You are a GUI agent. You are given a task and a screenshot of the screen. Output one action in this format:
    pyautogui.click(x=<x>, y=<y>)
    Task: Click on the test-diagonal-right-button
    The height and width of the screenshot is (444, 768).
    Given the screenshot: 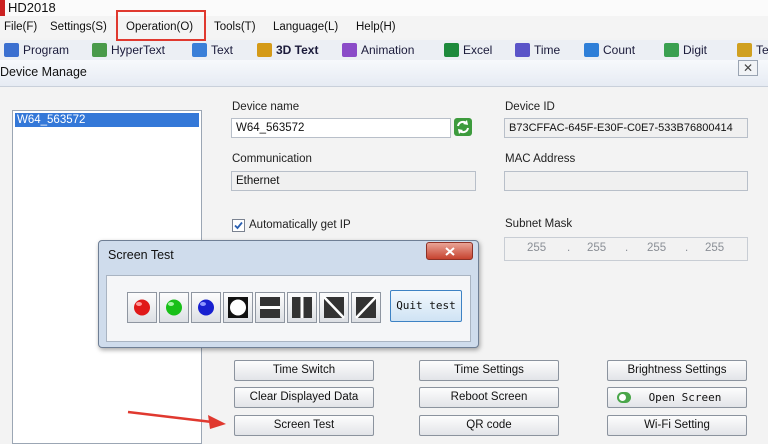 What is the action you would take?
    pyautogui.click(x=366, y=307)
    